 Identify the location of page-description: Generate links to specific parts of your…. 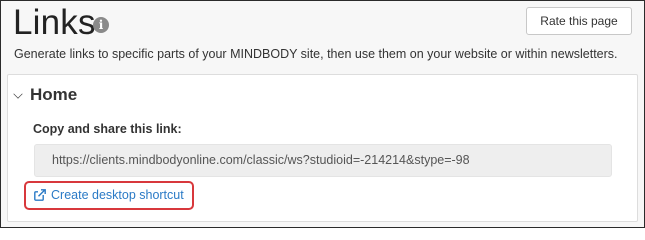
(316, 54).